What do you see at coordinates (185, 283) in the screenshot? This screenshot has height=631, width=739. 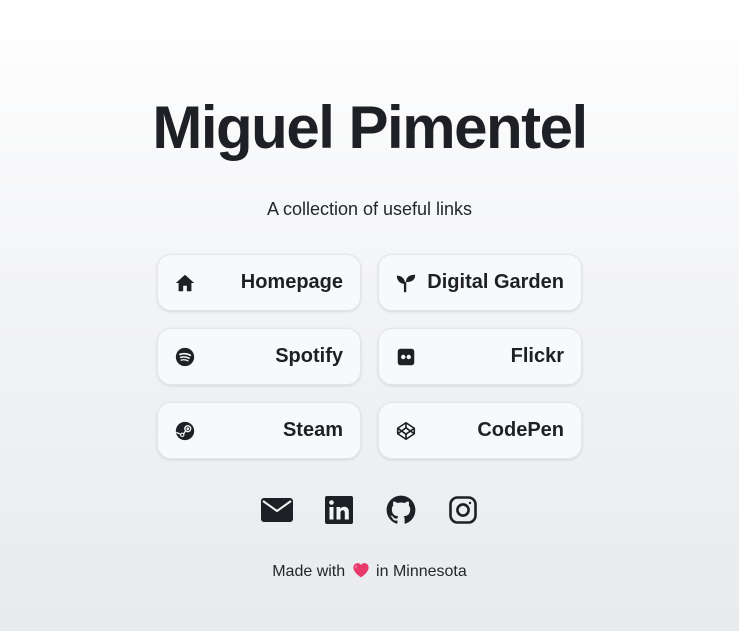 I see `home-icon` at bounding box center [185, 283].